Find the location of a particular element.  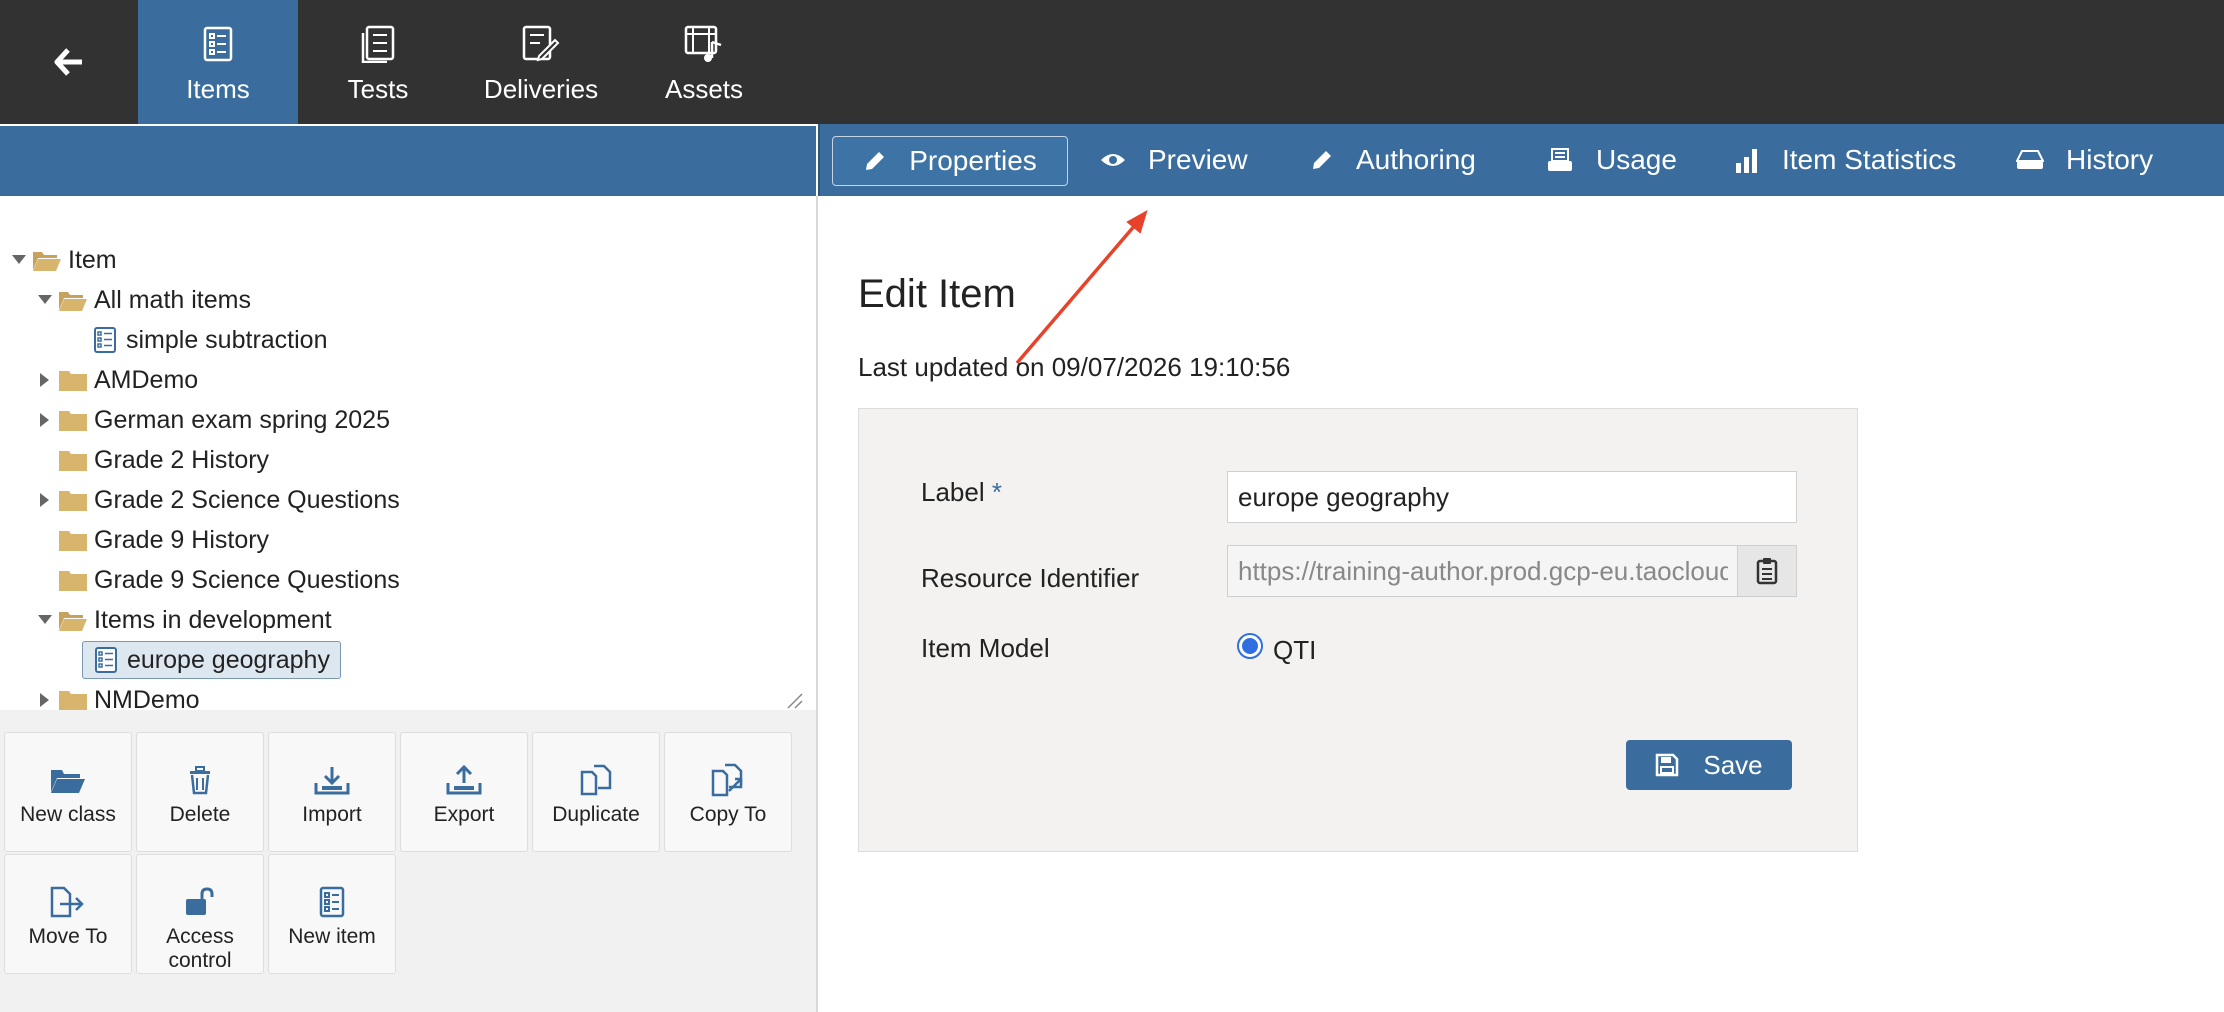

tab-history: History is located at coordinates (2084, 160).